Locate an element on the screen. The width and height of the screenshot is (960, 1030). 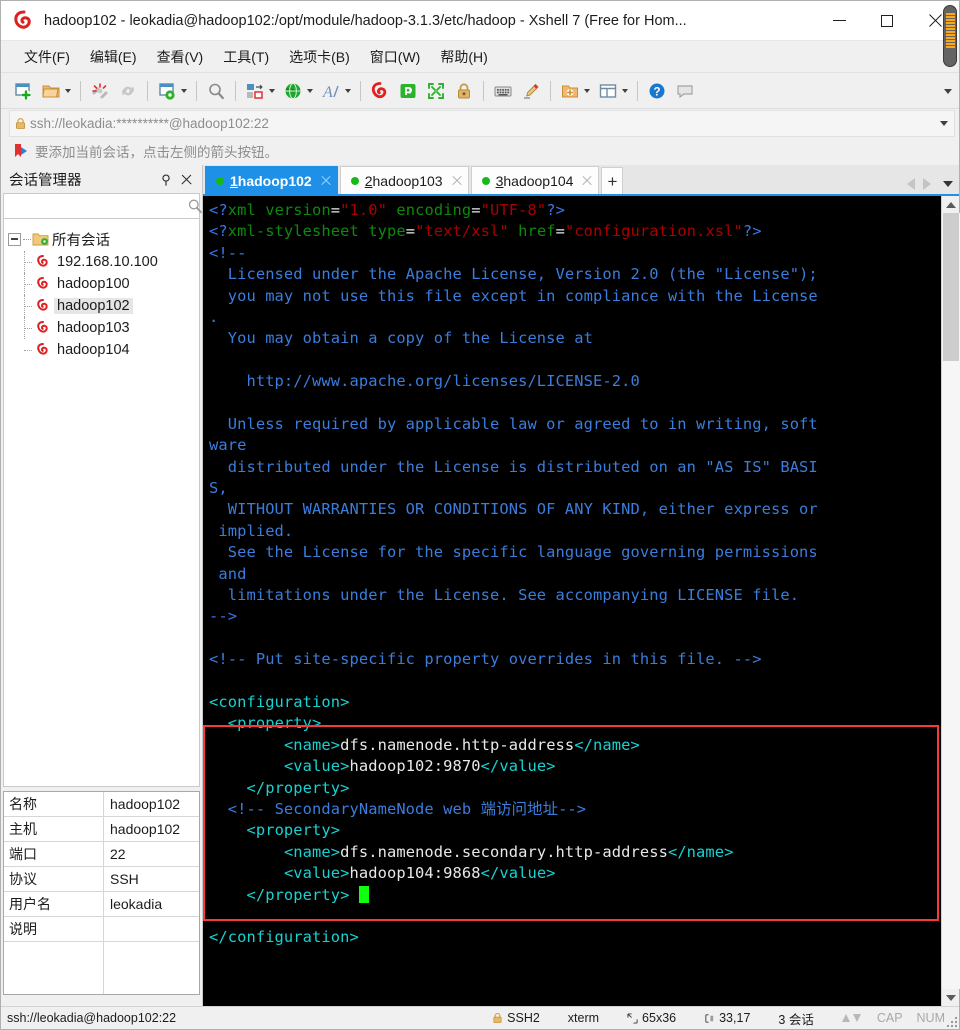
address-bar: ssh://leokadia:**********@hadoop102:22 is located at coordinates (482, 123).